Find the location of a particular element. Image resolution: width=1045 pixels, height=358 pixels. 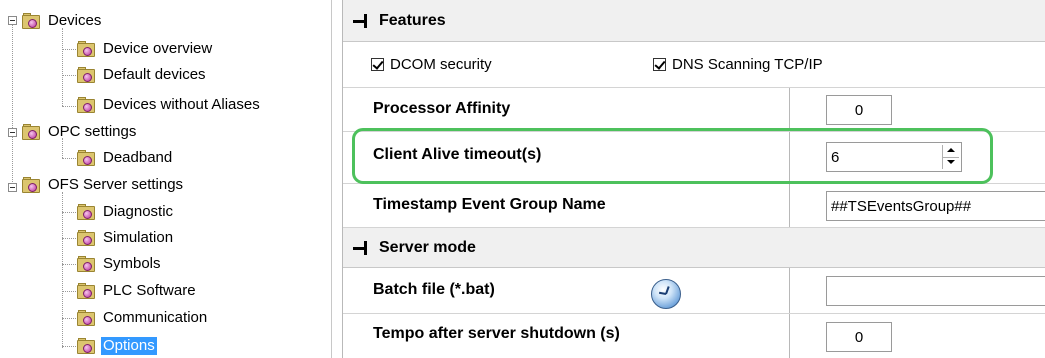

timestamp-group-name-input: ##TSEventsGroup## is located at coordinates (935, 206).